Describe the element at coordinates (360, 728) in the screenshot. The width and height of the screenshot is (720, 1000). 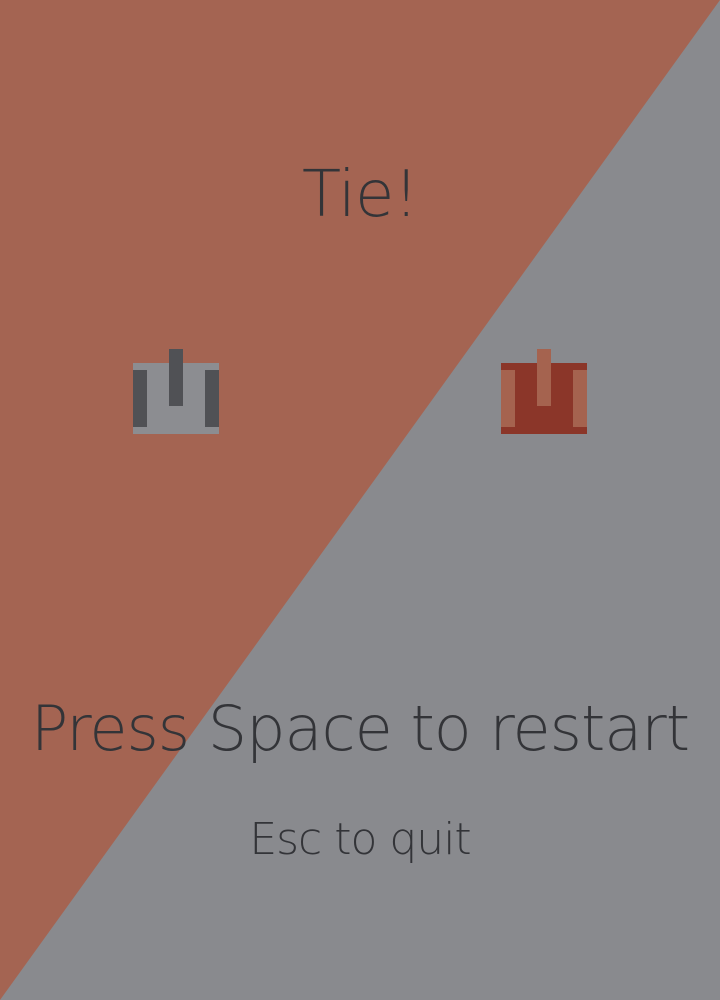
I see `restart-instruction: Press Space to restart` at that location.